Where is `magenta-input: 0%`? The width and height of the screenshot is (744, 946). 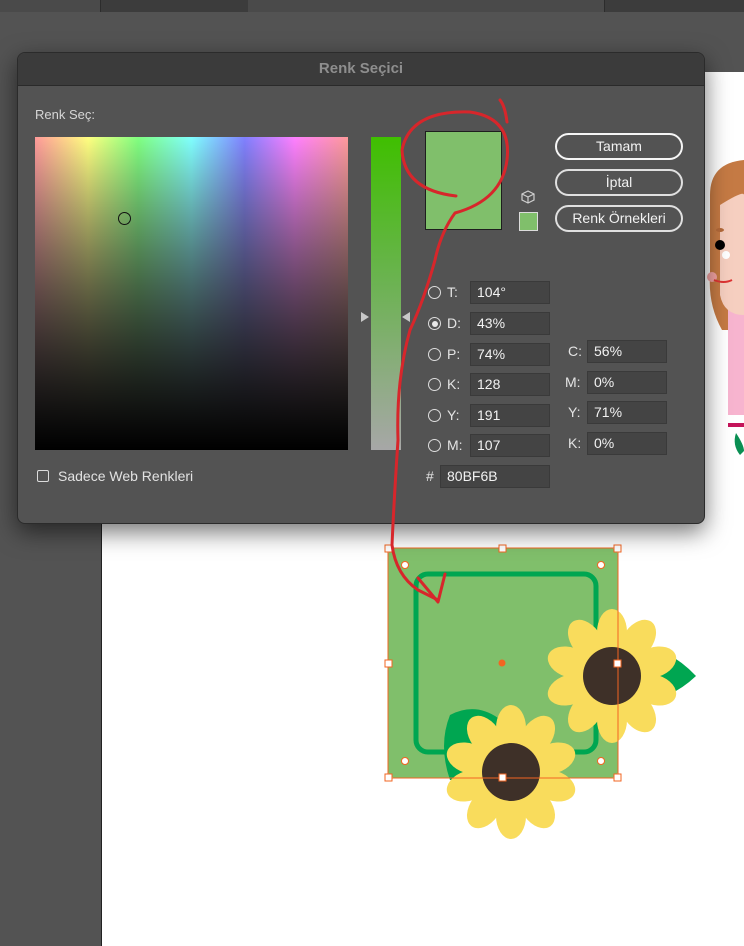
magenta-input: 0% is located at coordinates (627, 382).